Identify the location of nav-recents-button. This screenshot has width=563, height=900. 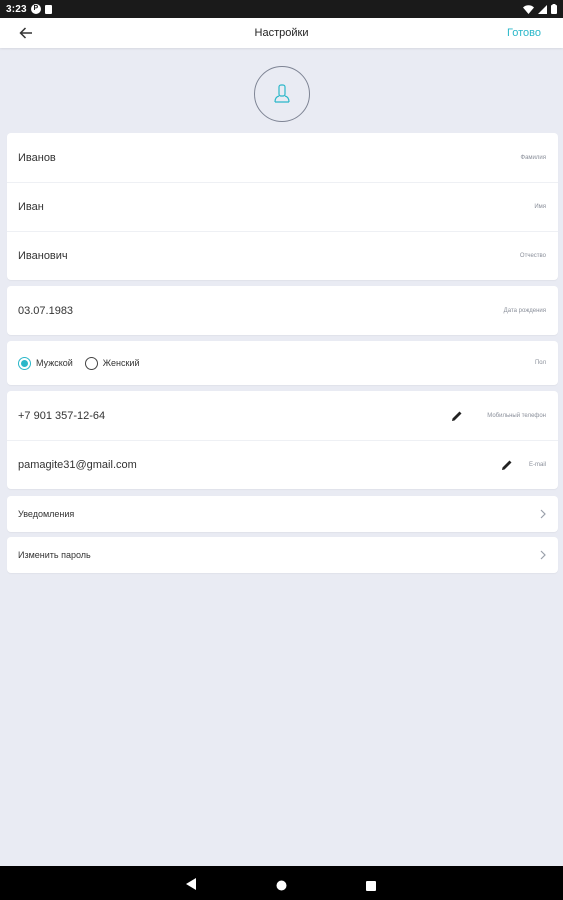
(371, 887).